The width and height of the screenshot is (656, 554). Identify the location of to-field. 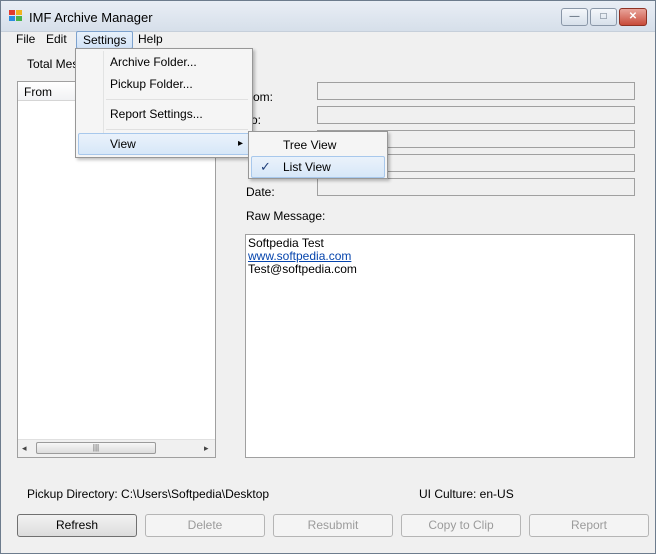
(476, 115).